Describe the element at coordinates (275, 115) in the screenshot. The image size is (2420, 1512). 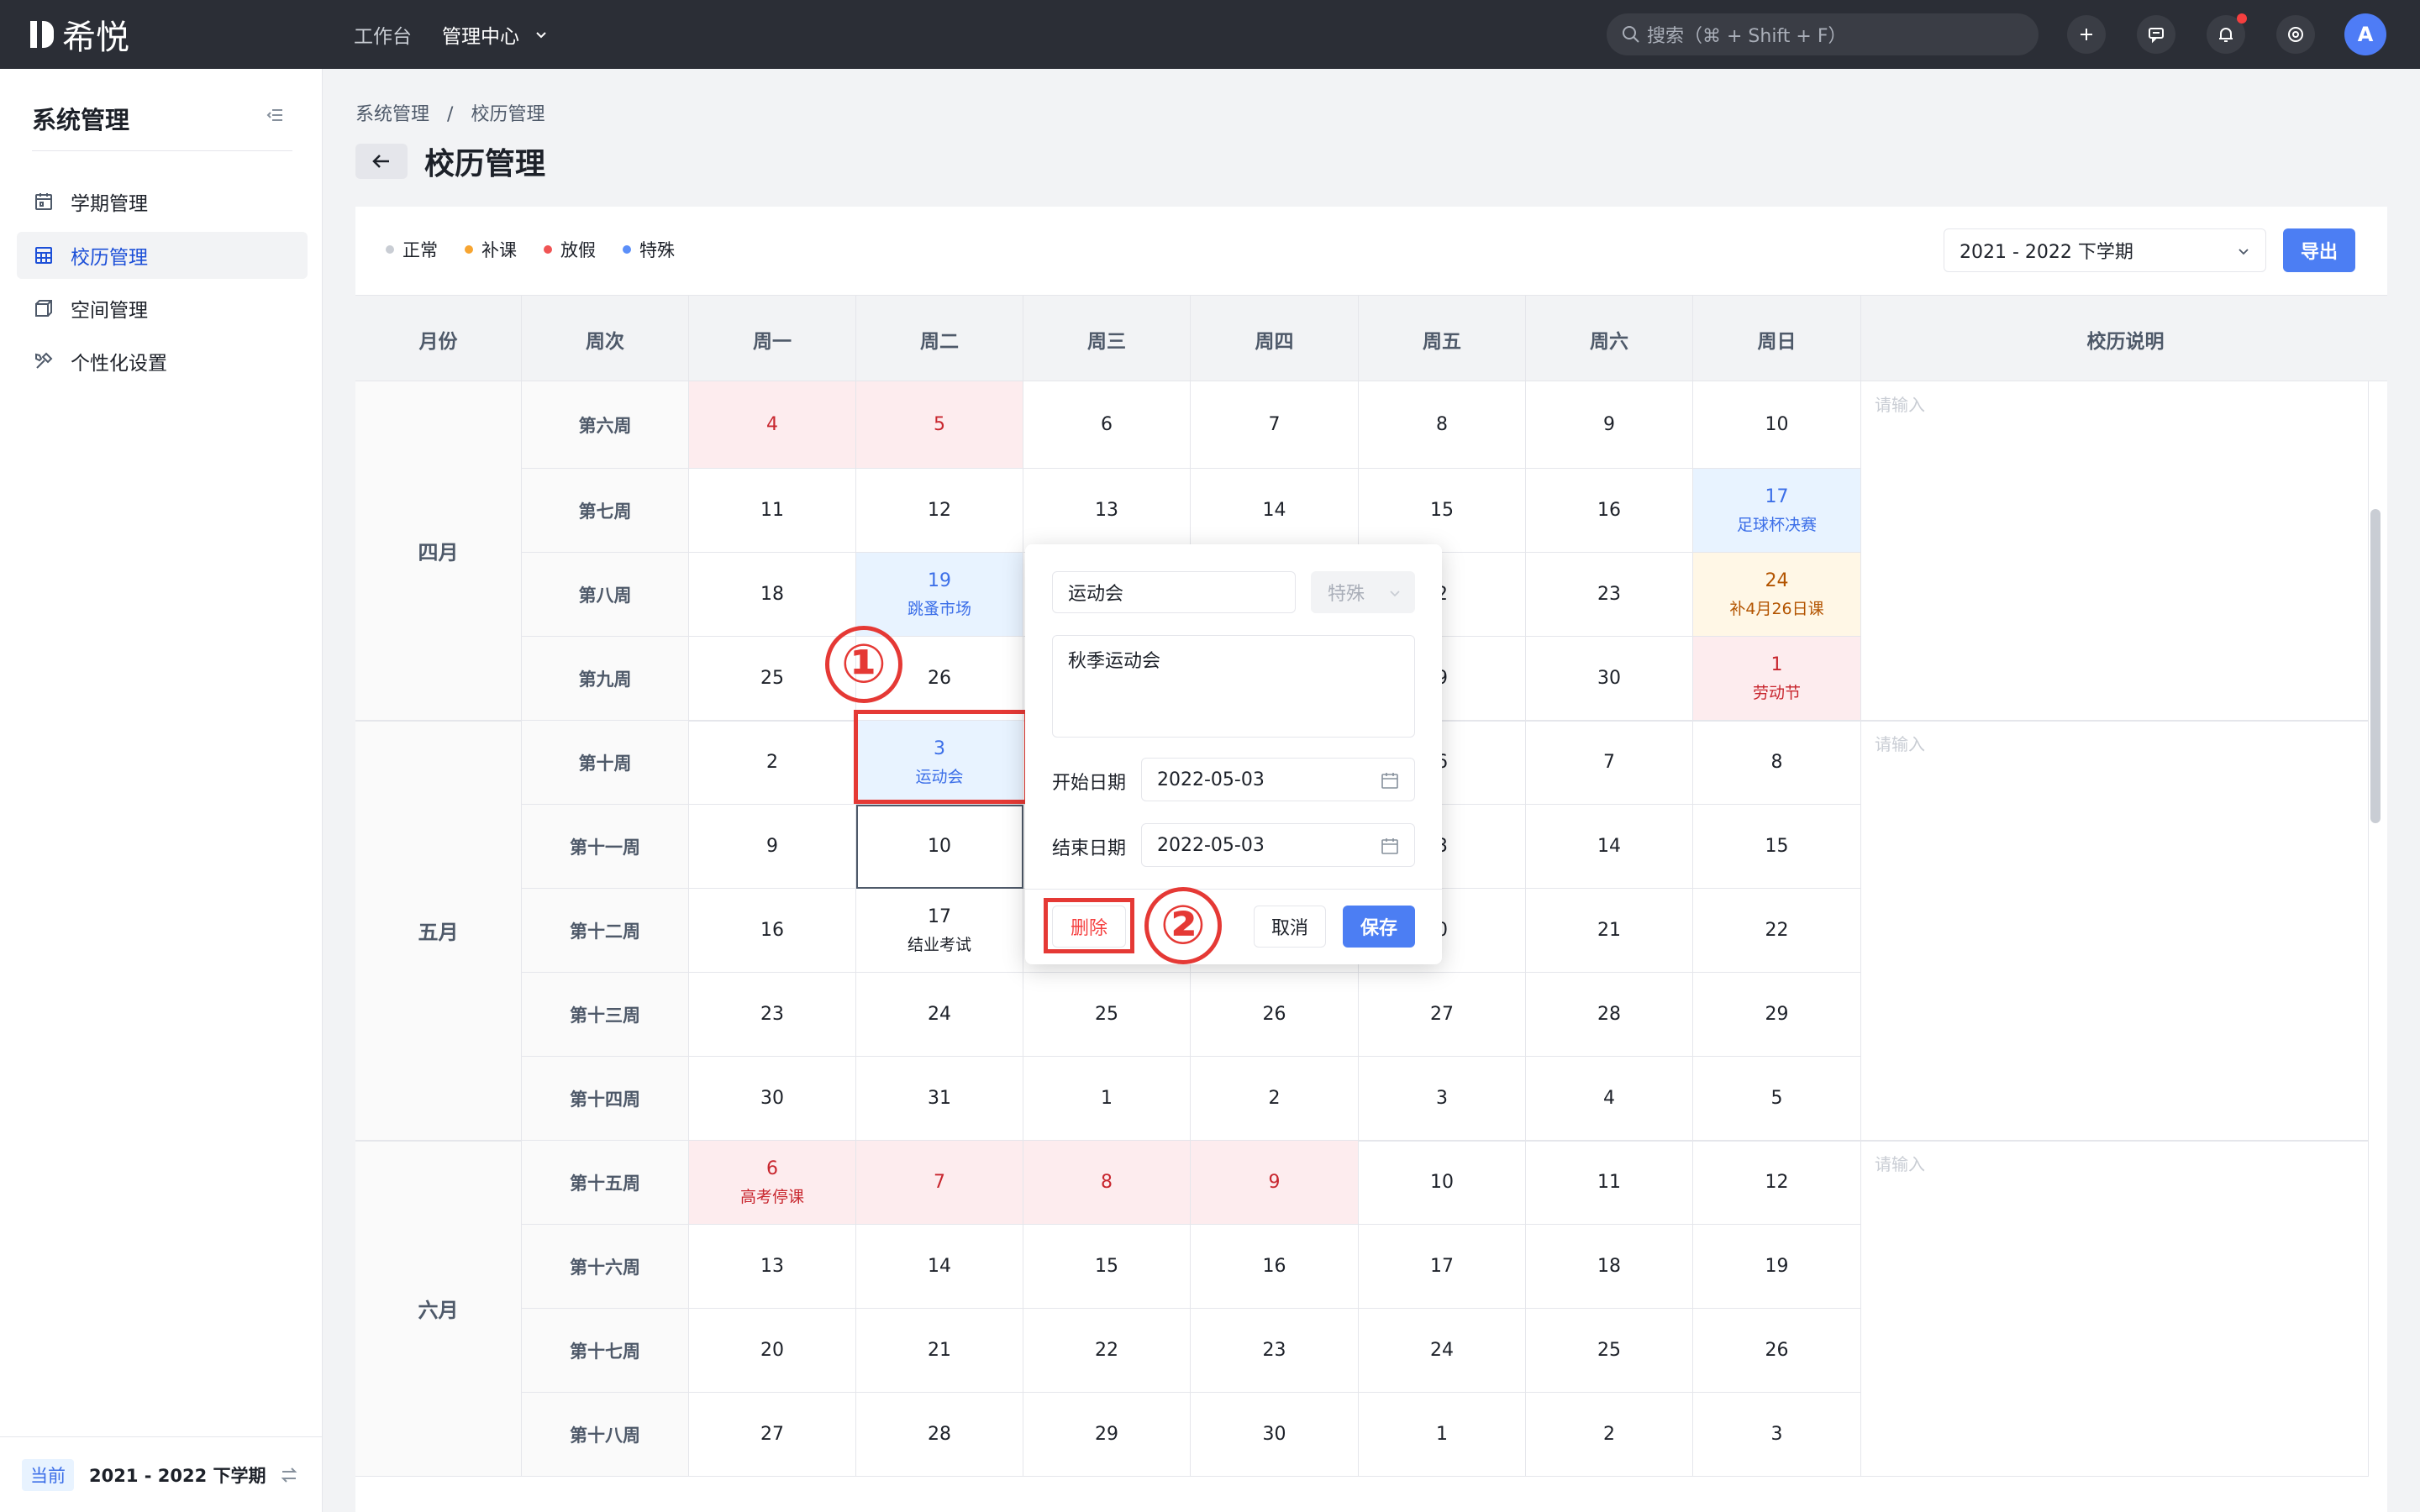
I see `collapse-sidebar-icon` at that location.